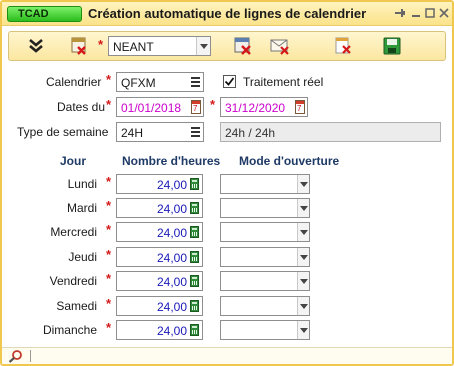  What do you see at coordinates (73, 232) in the screenshot?
I see `day-label: Mercredi` at bounding box center [73, 232].